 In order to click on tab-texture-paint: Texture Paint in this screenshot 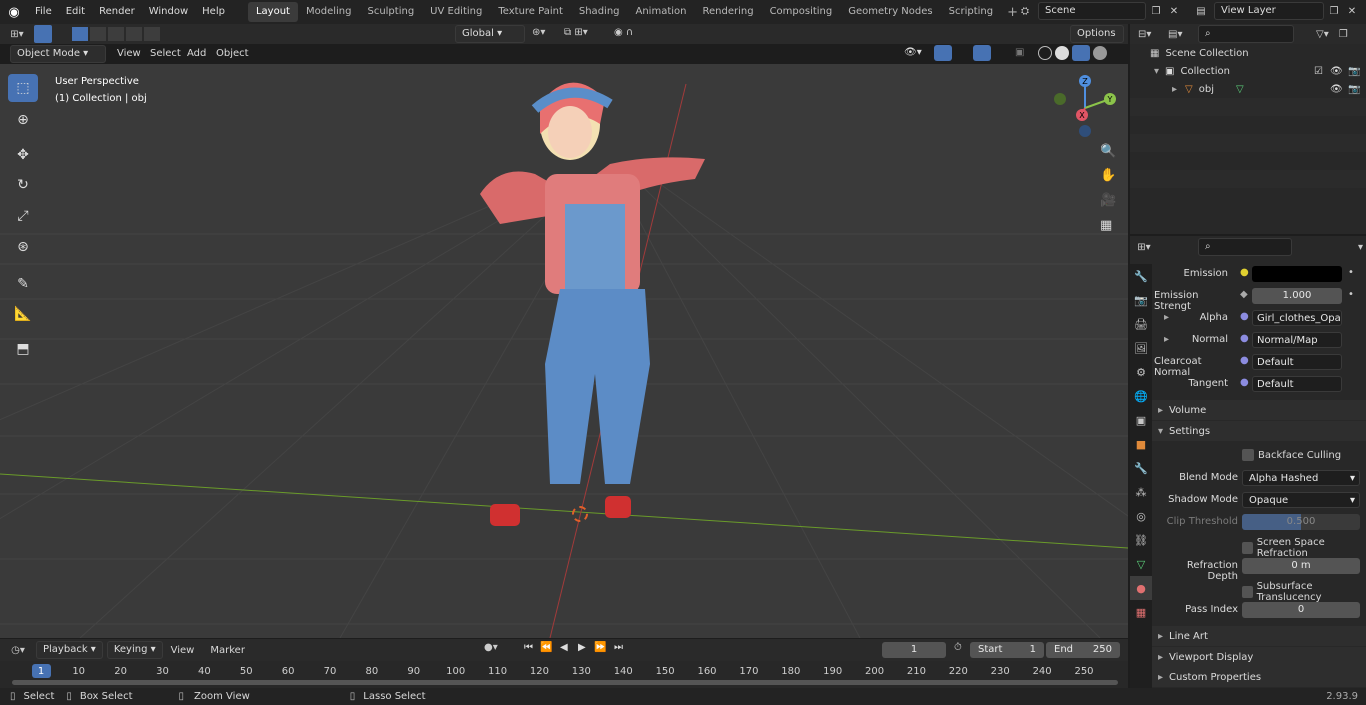, I will do `click(530, 12)`.